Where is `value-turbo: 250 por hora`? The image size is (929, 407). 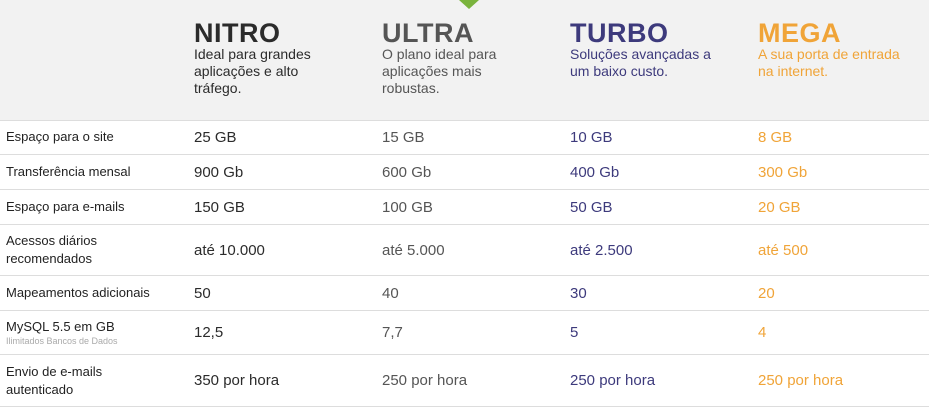
value-turbo: 250 por hora is located at coordinates (613, 380).